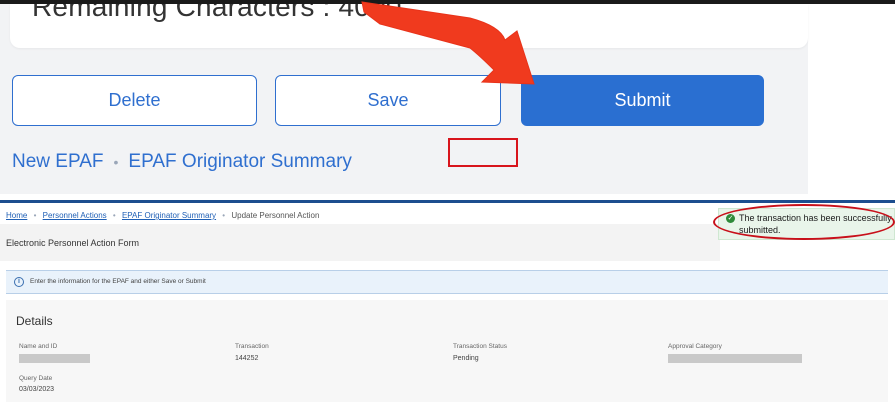 Image resolution: width=895 pixels, height=402 pixels. What do you see at coordinates (37, 389) in the screenshot?
I see `query-date-value: 03/03/2023` at bounding box center [37, 389].